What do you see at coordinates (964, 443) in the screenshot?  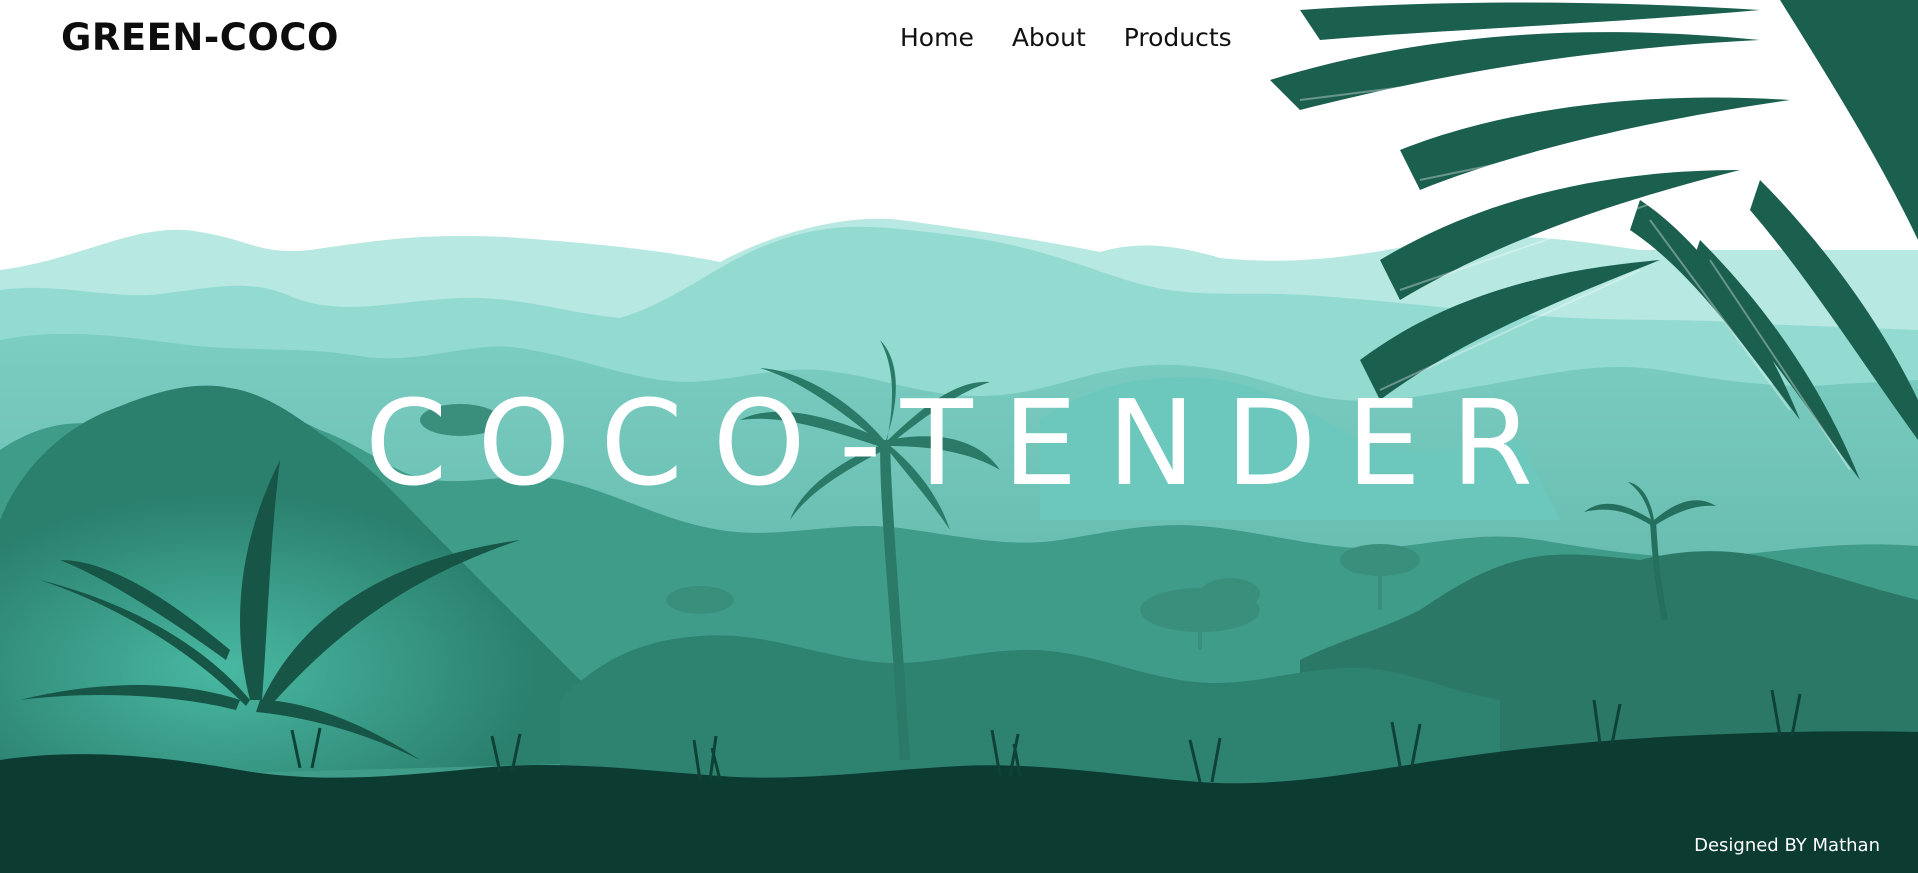 I see `hero-title: COCO-TENDER` at bounding box center [964, 443].